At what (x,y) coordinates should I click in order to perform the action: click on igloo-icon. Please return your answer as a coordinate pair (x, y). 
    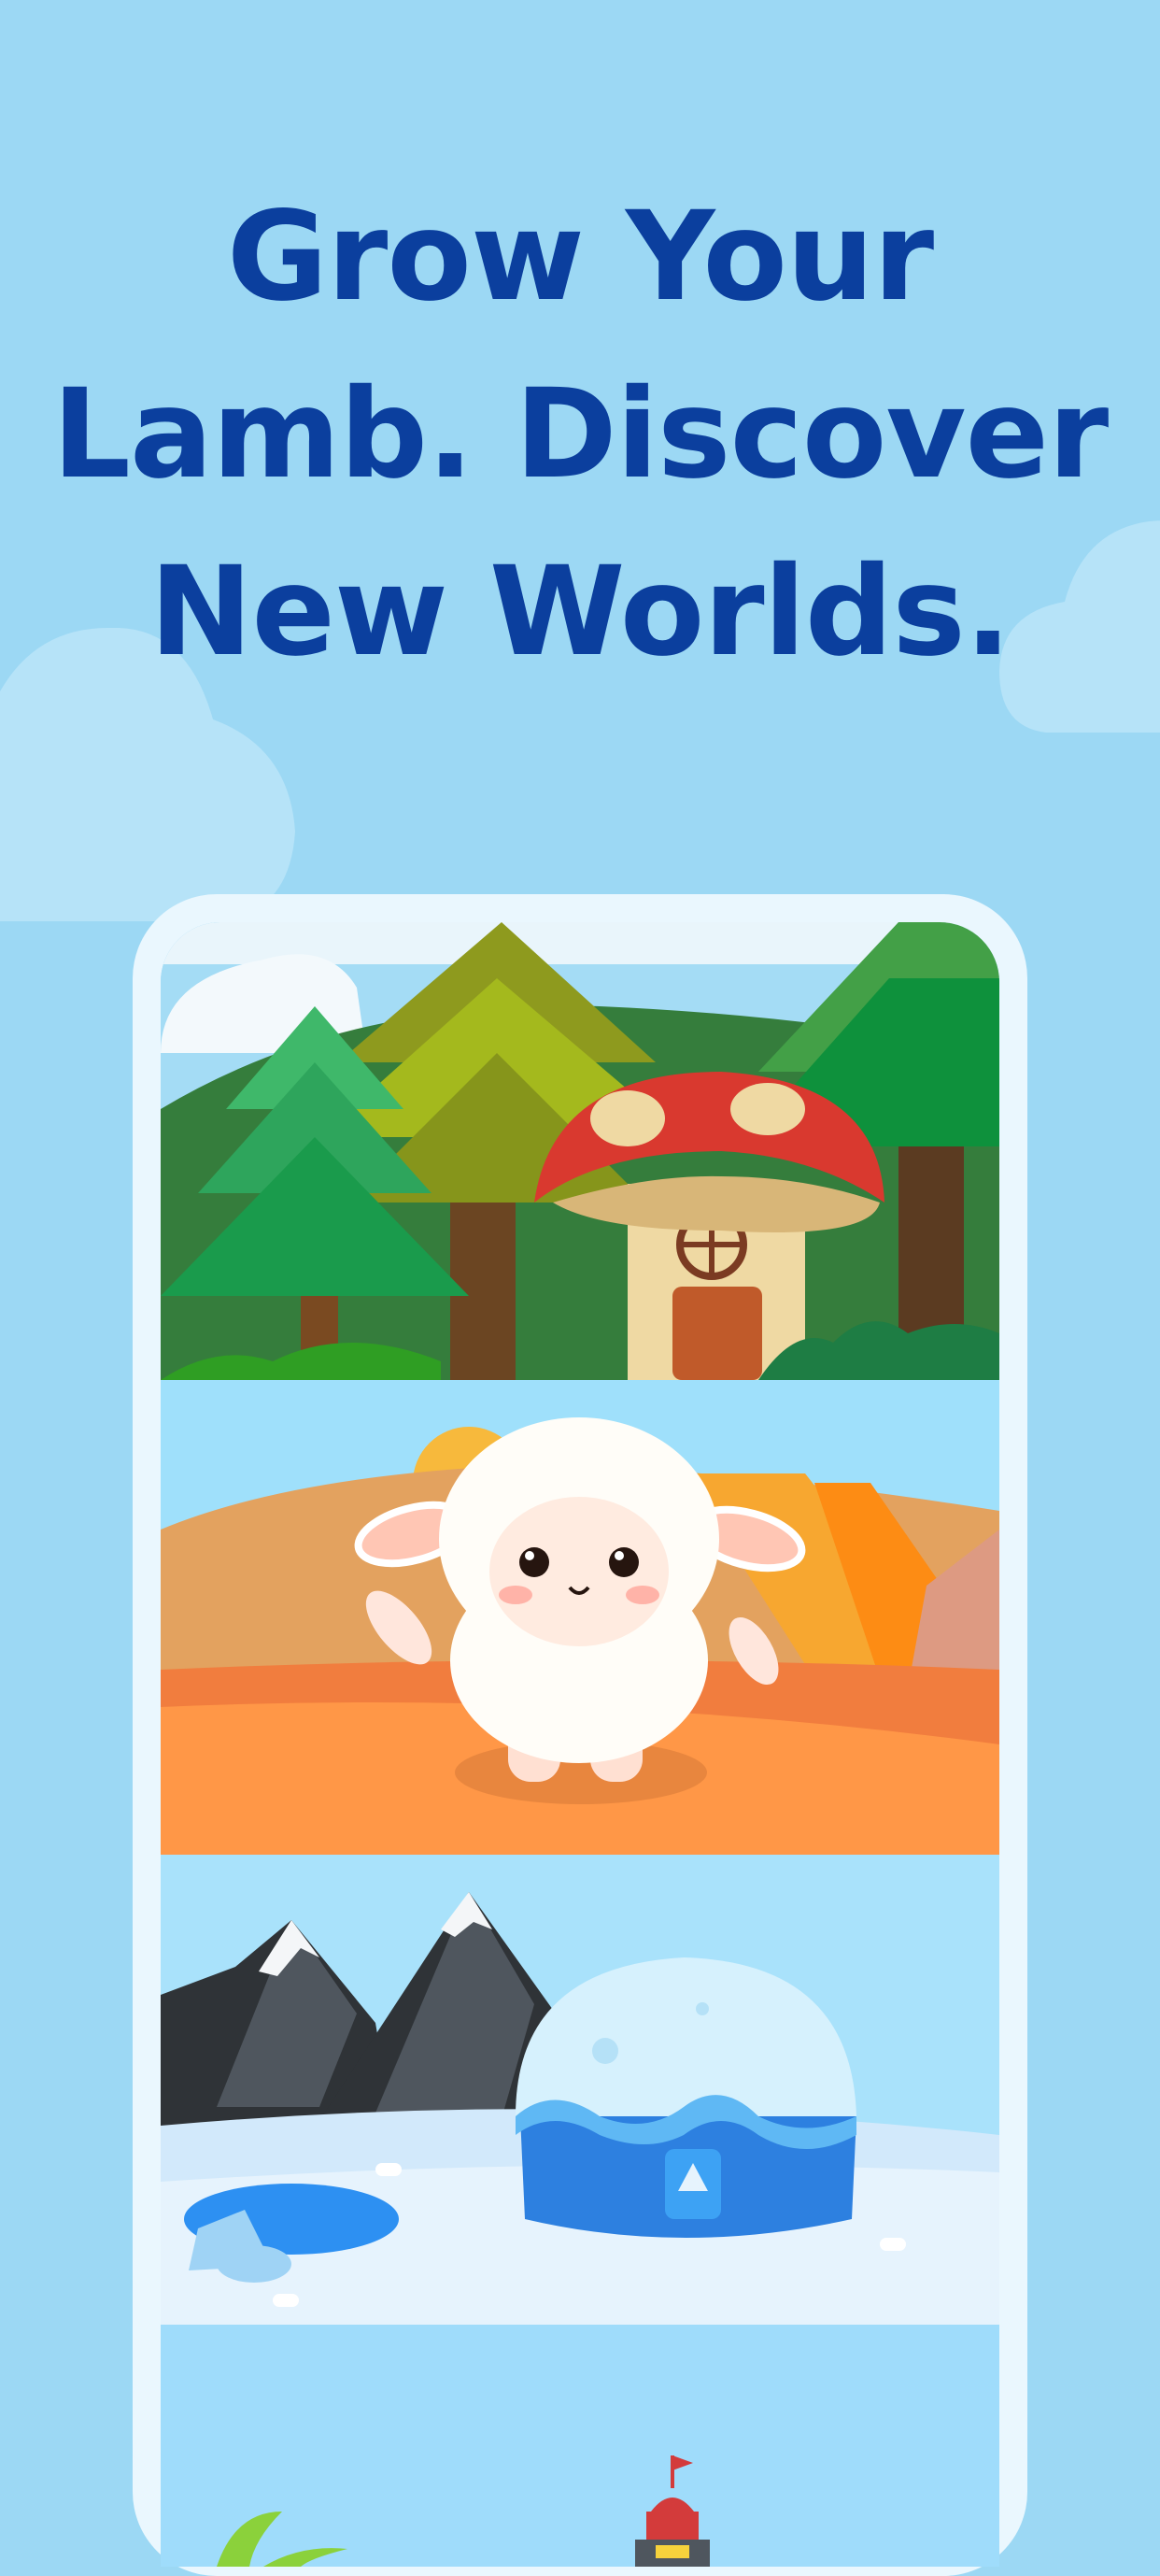
    Looking at the image, I should click on (686, 2097).